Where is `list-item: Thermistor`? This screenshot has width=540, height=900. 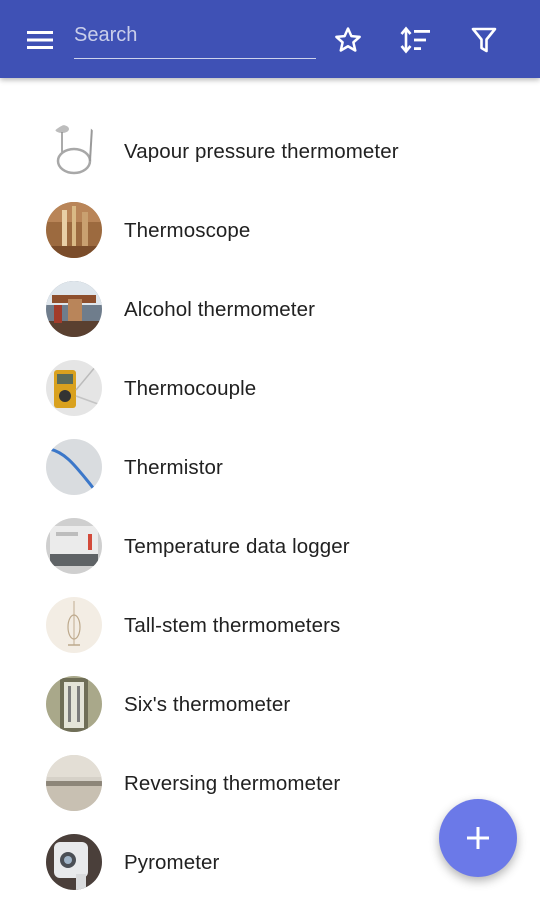
list-item: Thermistor is located at coordinates (270, 467).